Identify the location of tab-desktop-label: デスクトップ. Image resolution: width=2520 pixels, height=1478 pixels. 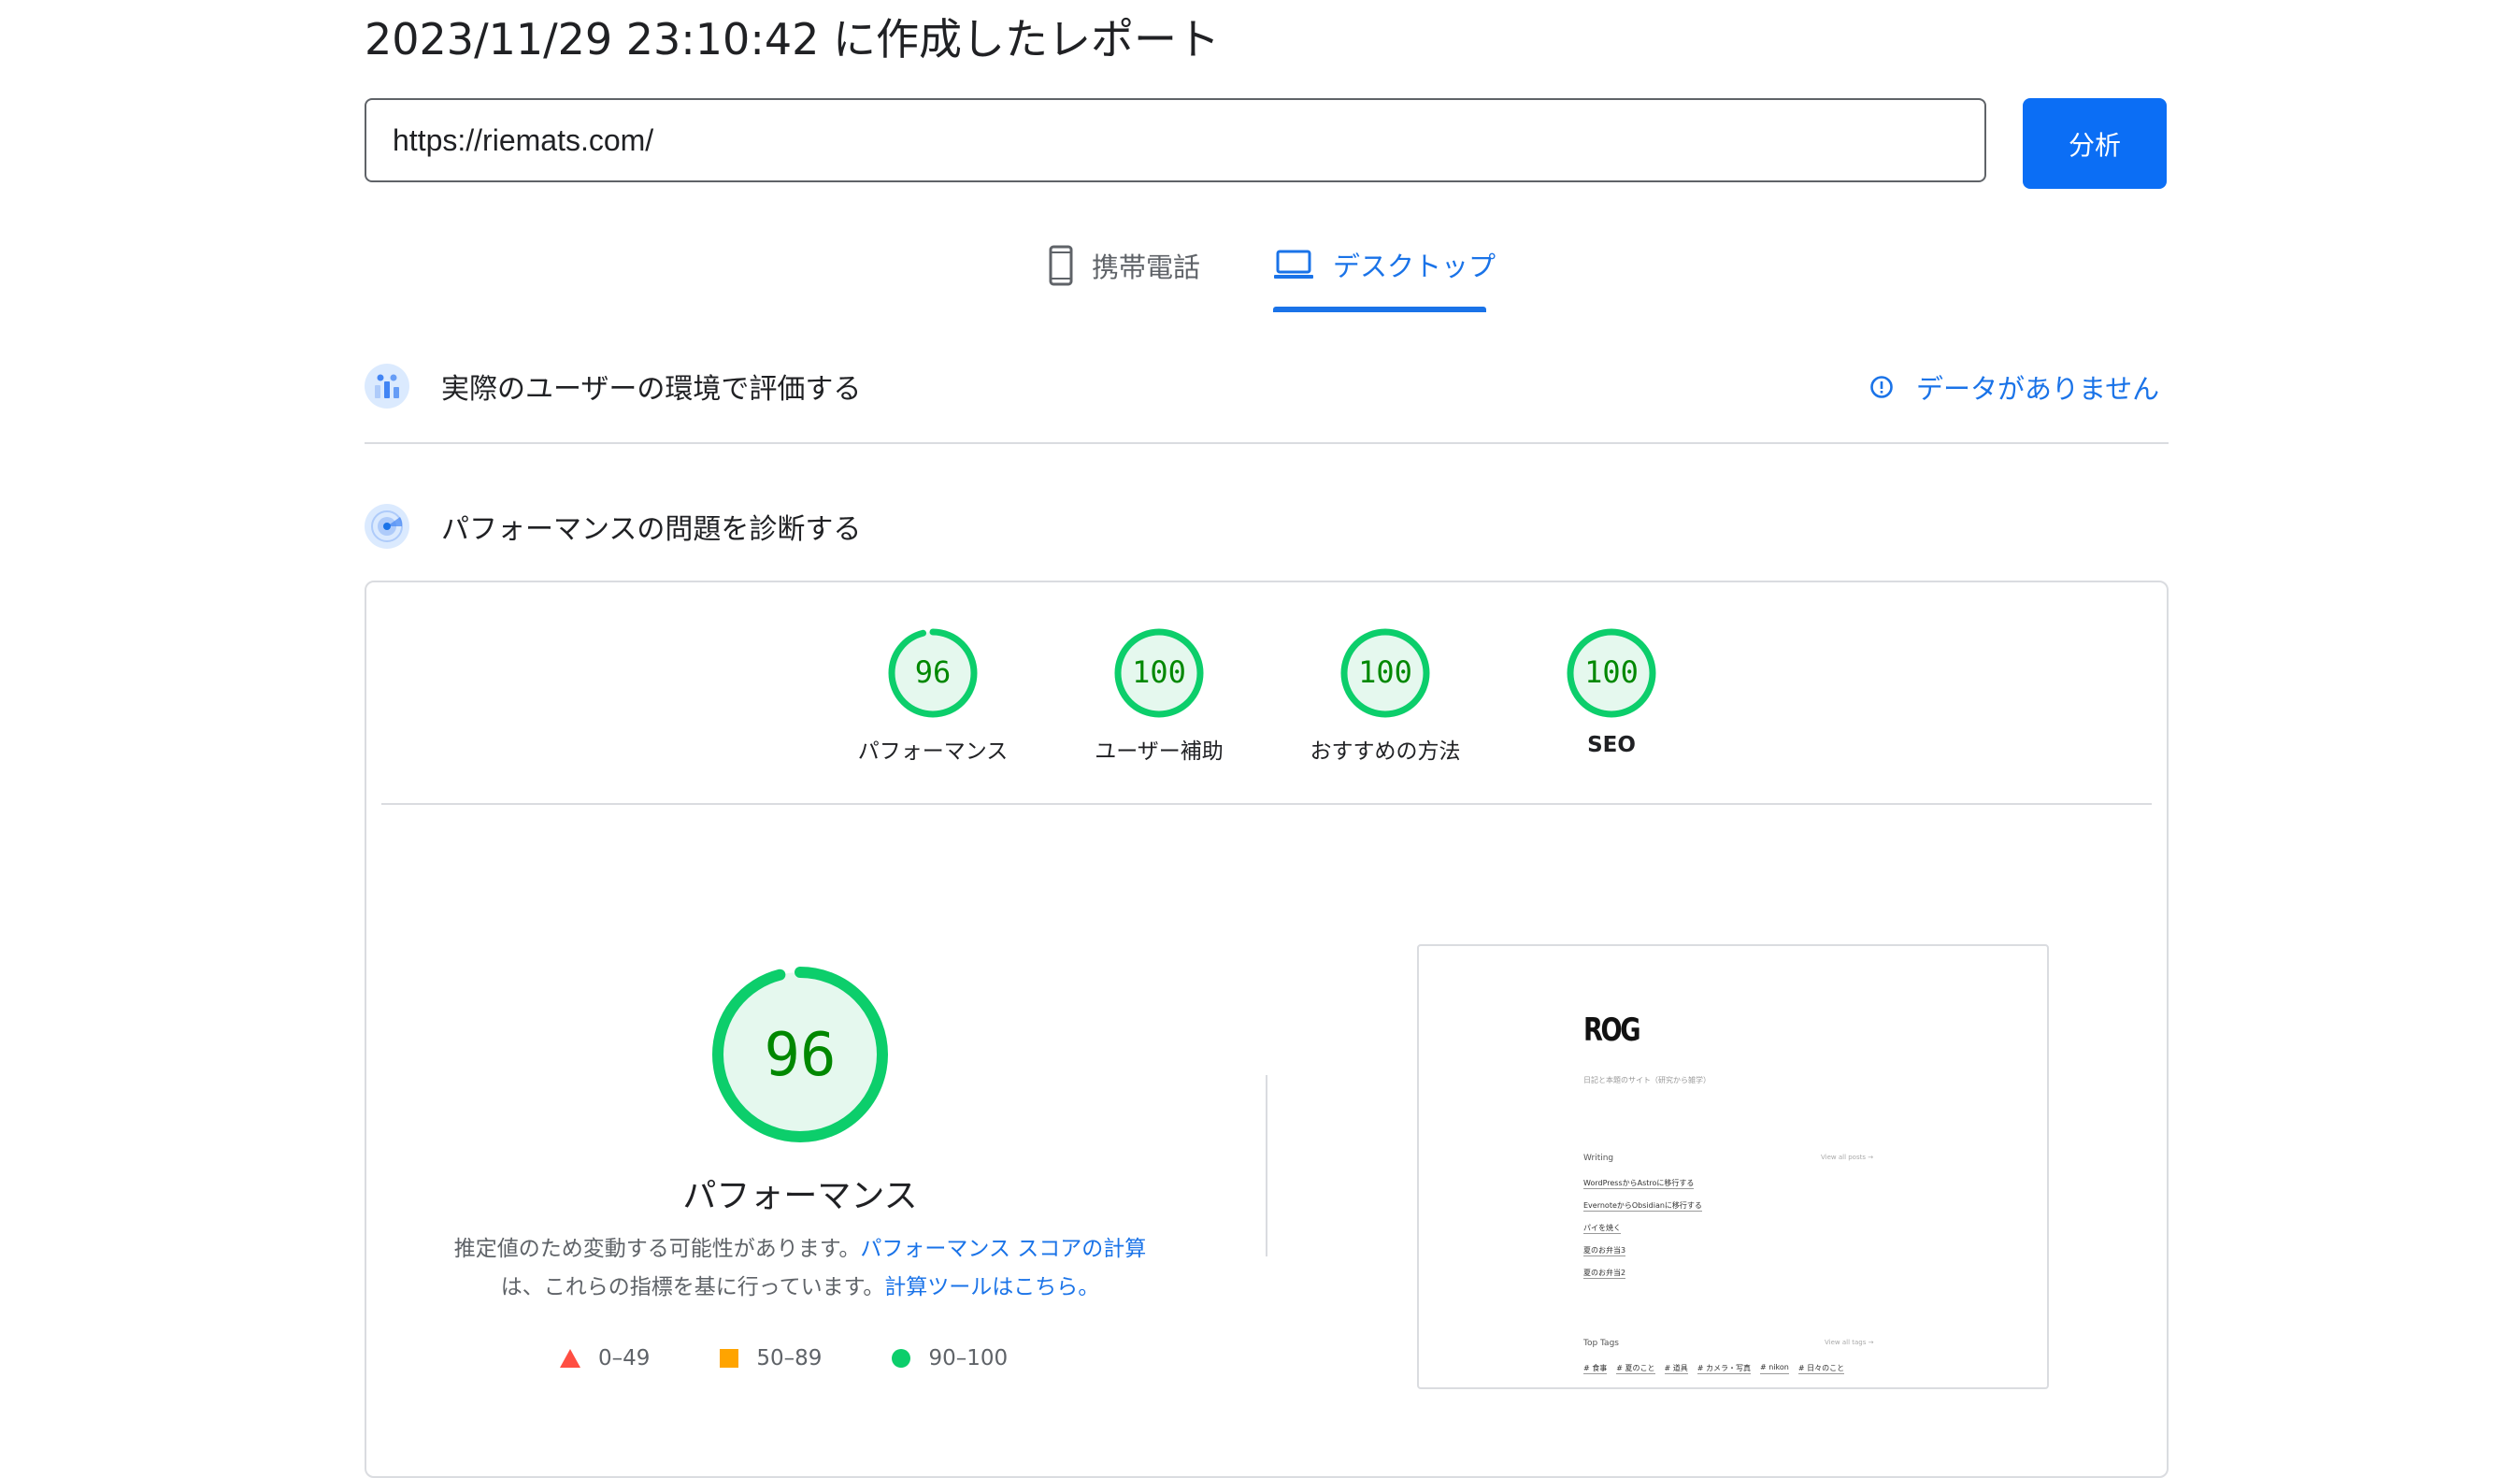
(1414, 266).